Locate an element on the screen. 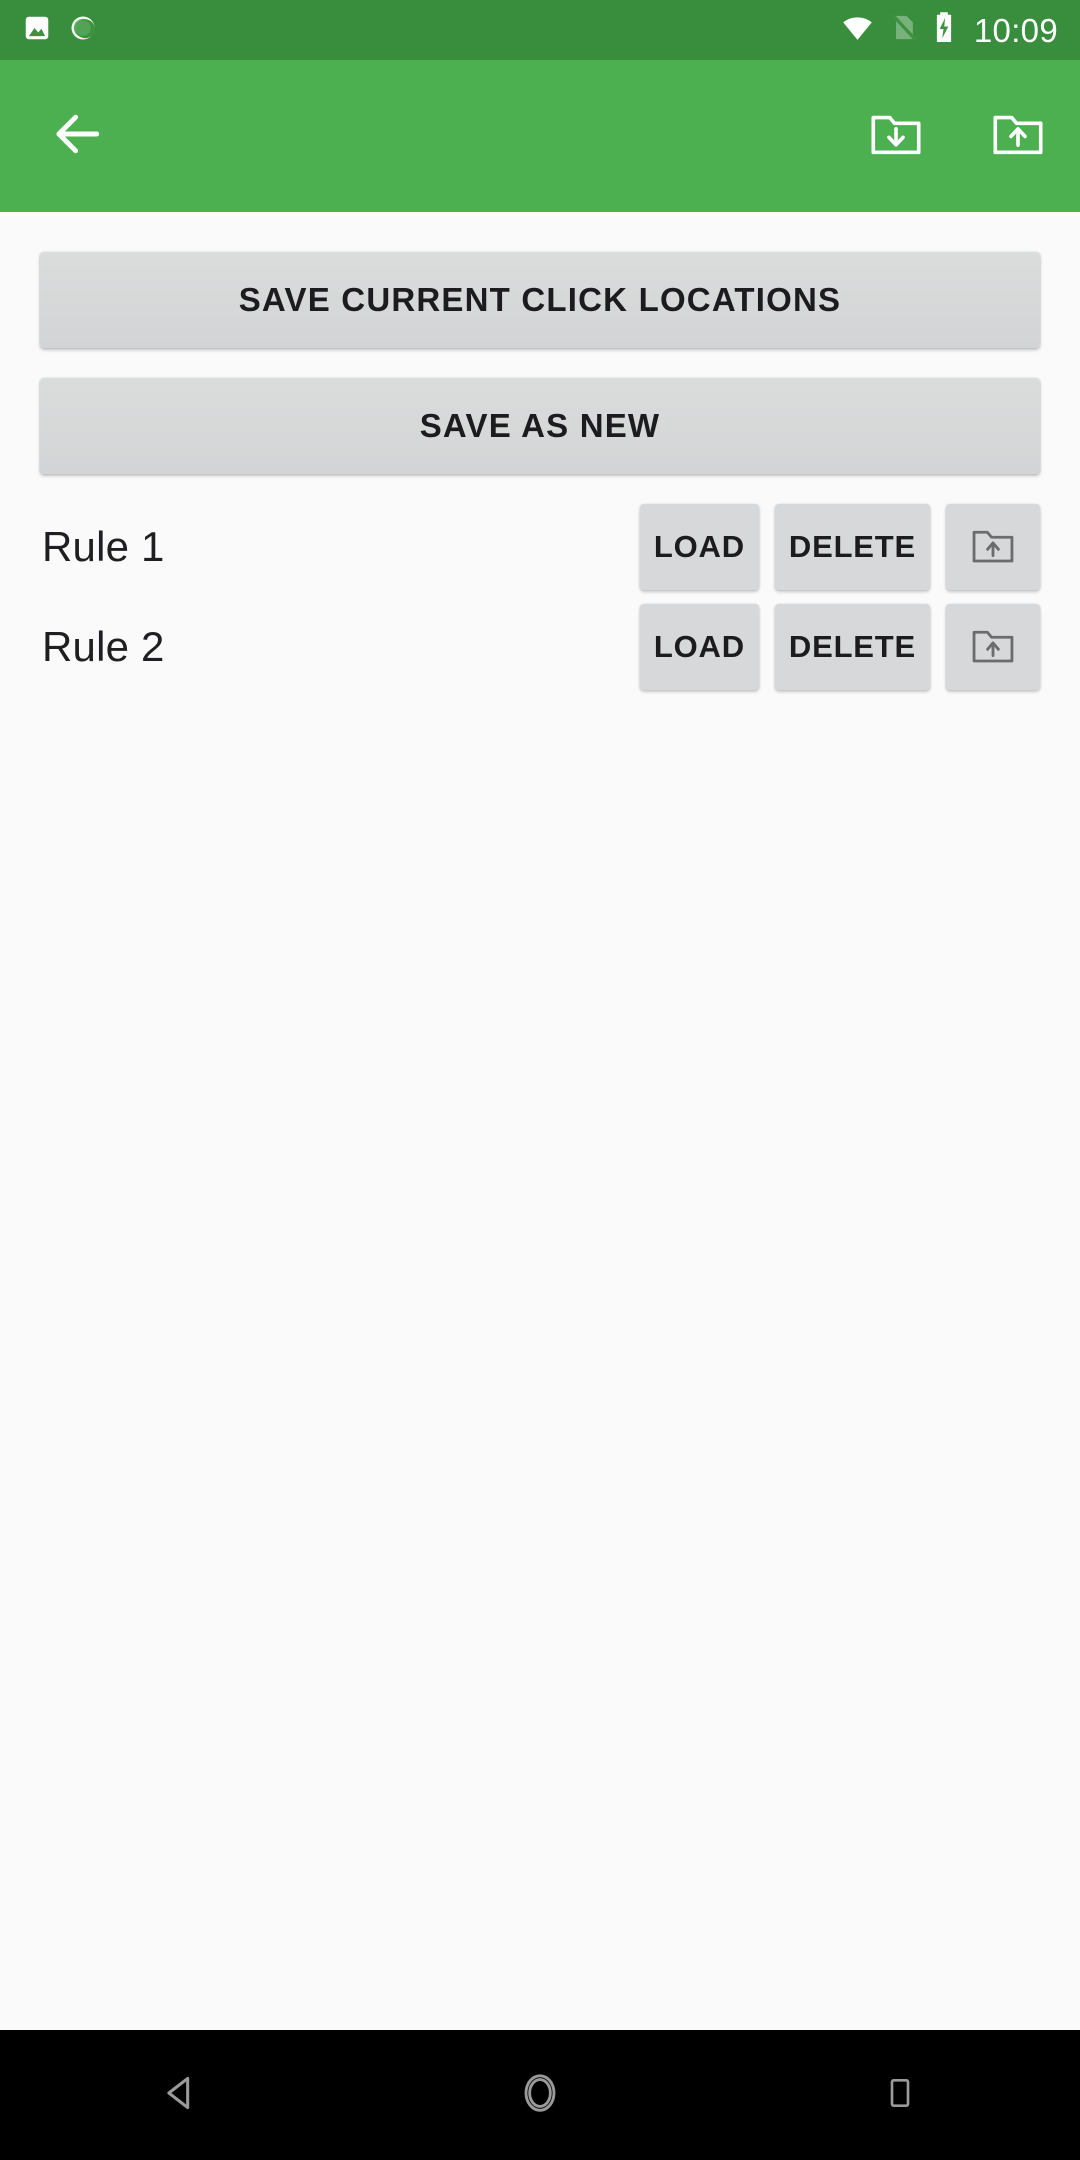 The width and height of the screenshot is (1080, 2160). table-row: Rule 1 LOAD DELETE is located at coordinates (540, 547).